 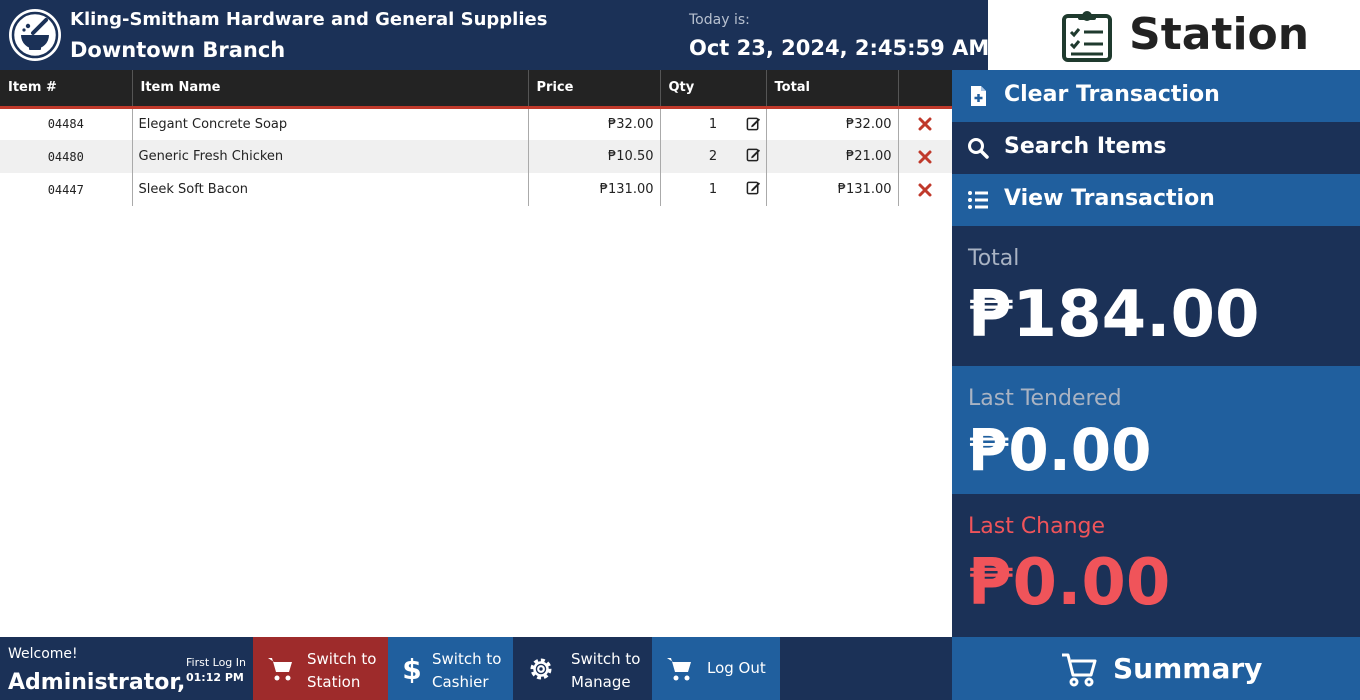 What do you see at coordinates (605, 671) in the screenshot?
I see `switch-to-manage-label: Switch to Manage` at bounding box center [605, 671].